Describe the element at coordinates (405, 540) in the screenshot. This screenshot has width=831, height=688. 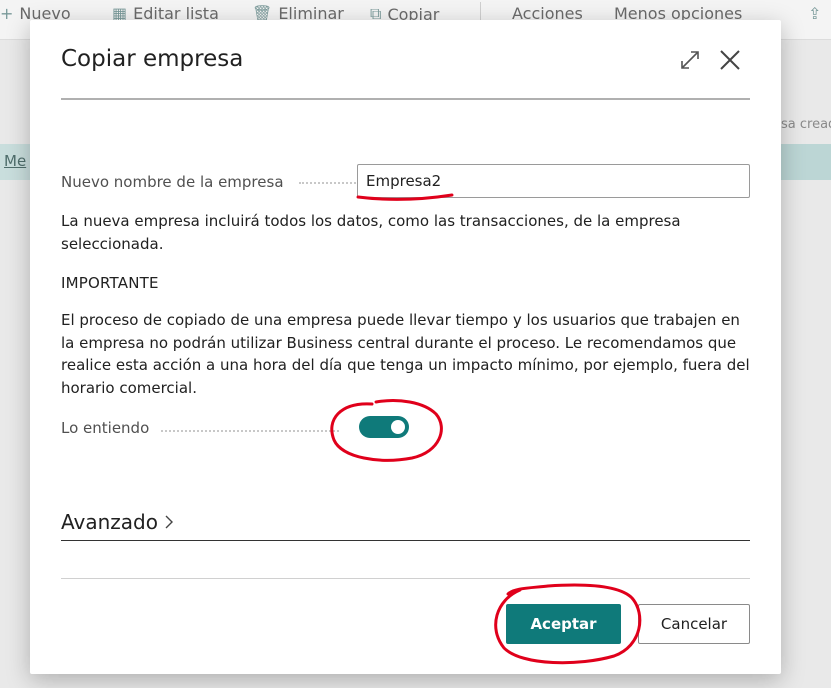
I see `advanced-section-divider` at that location.